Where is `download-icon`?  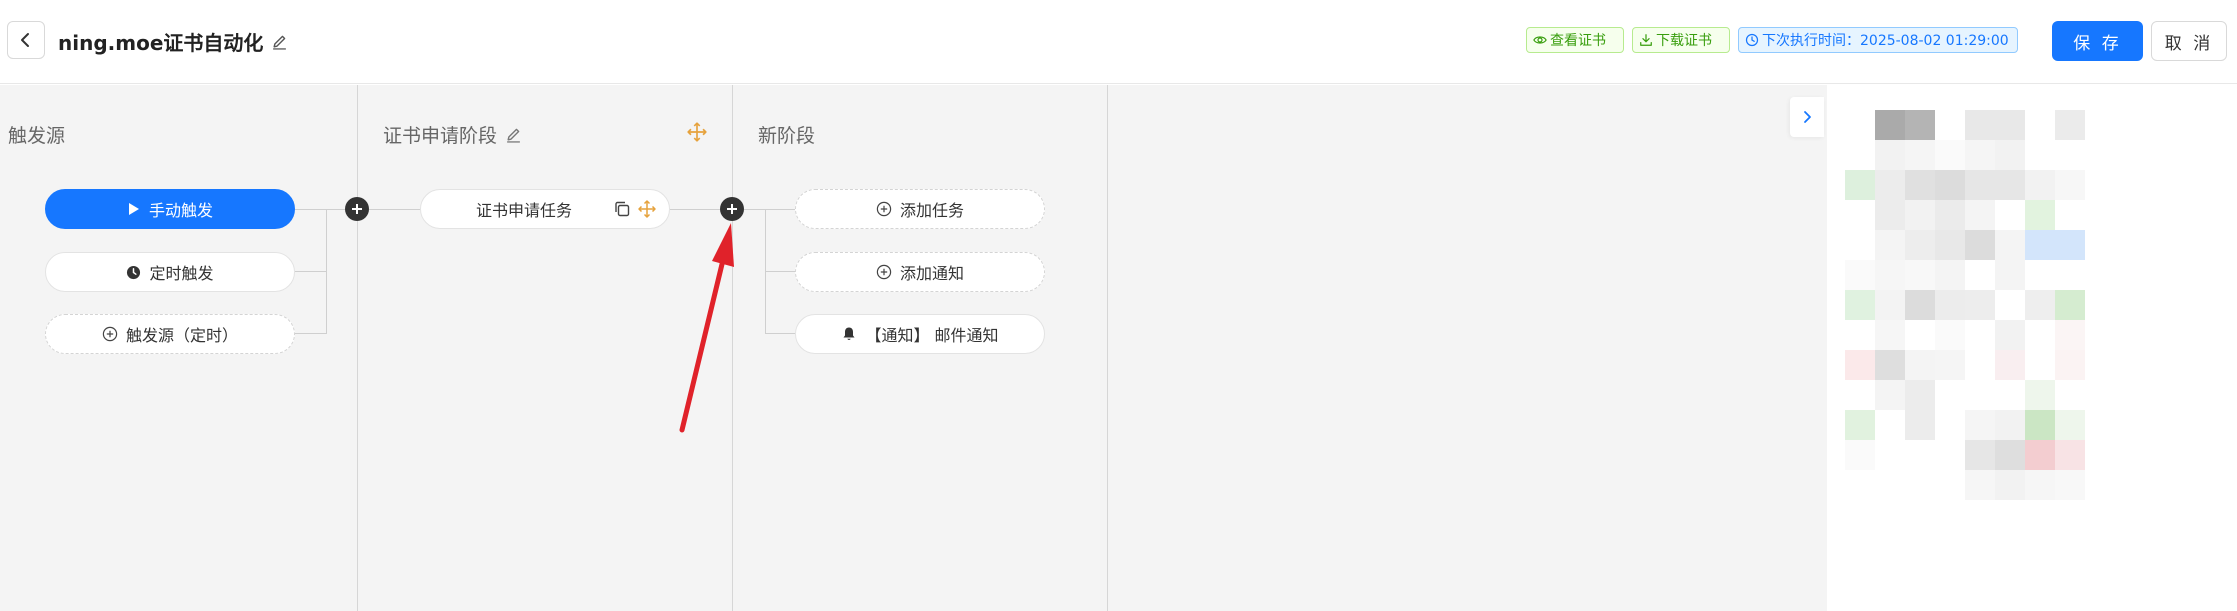 download-icon is located at coordinates (1646, 40).